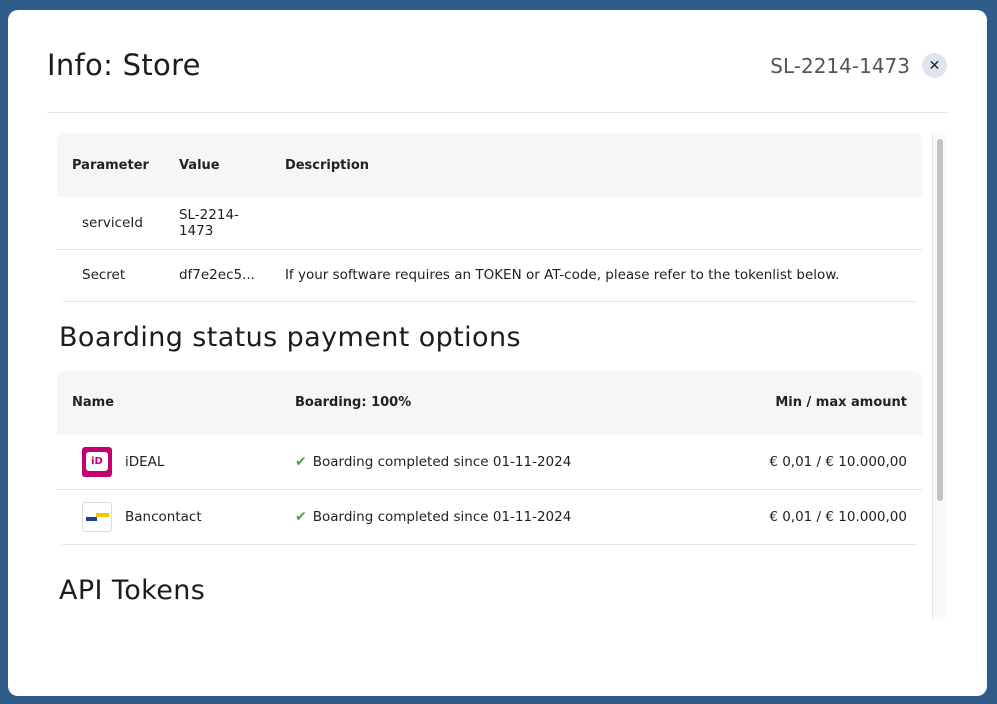 This screenshot has height=704, width=997. What do you see at coordinates (216, 223) in the screenshot?
I see `param-value: SL-2214-1473` at bounding box center [216, 223].